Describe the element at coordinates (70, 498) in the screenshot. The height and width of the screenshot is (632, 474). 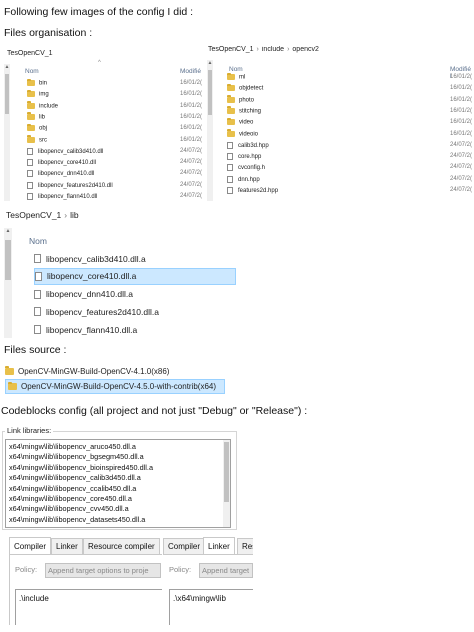
I see `link-library-item: x64\mingw\lib\libopencv_core450.dll.a` at that location.